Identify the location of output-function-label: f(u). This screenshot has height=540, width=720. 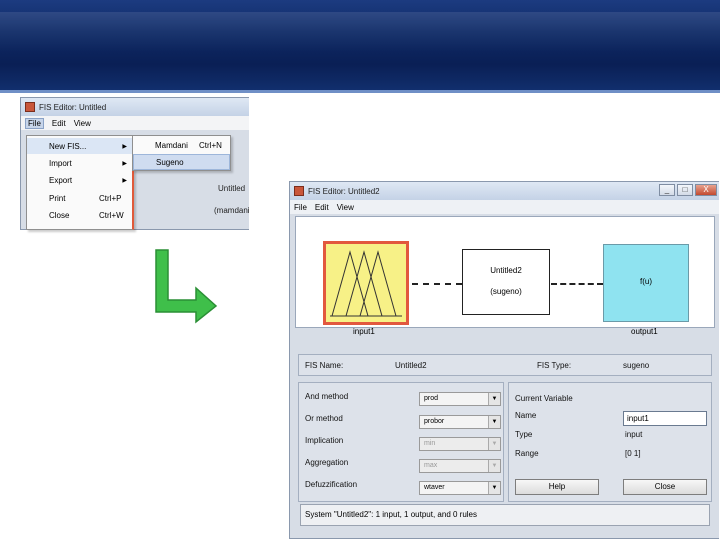
(646, 281).